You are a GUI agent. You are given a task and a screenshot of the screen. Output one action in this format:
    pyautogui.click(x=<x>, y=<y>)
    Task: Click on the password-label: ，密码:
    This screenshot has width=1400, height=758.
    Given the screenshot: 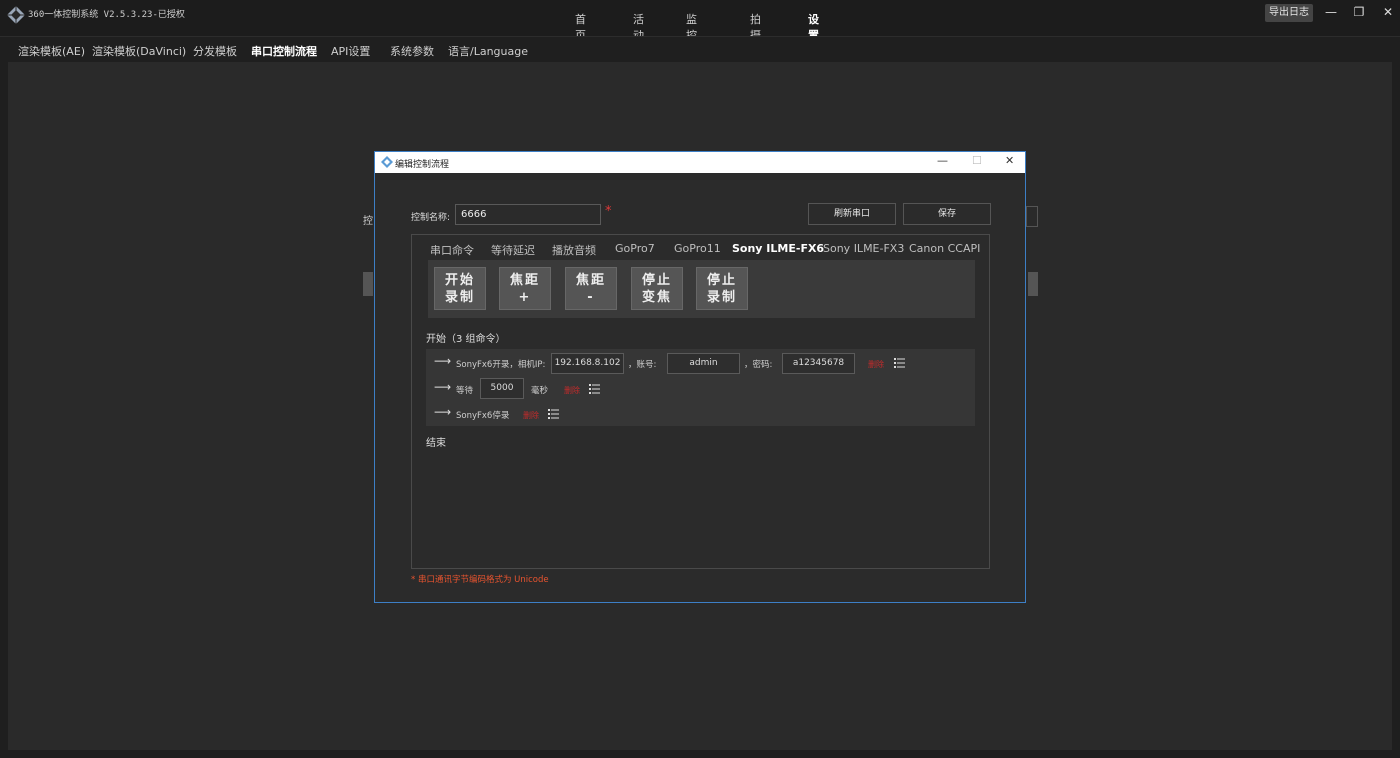 What is the action you would take?
    pyautogui.click(x=758, y=365)
    